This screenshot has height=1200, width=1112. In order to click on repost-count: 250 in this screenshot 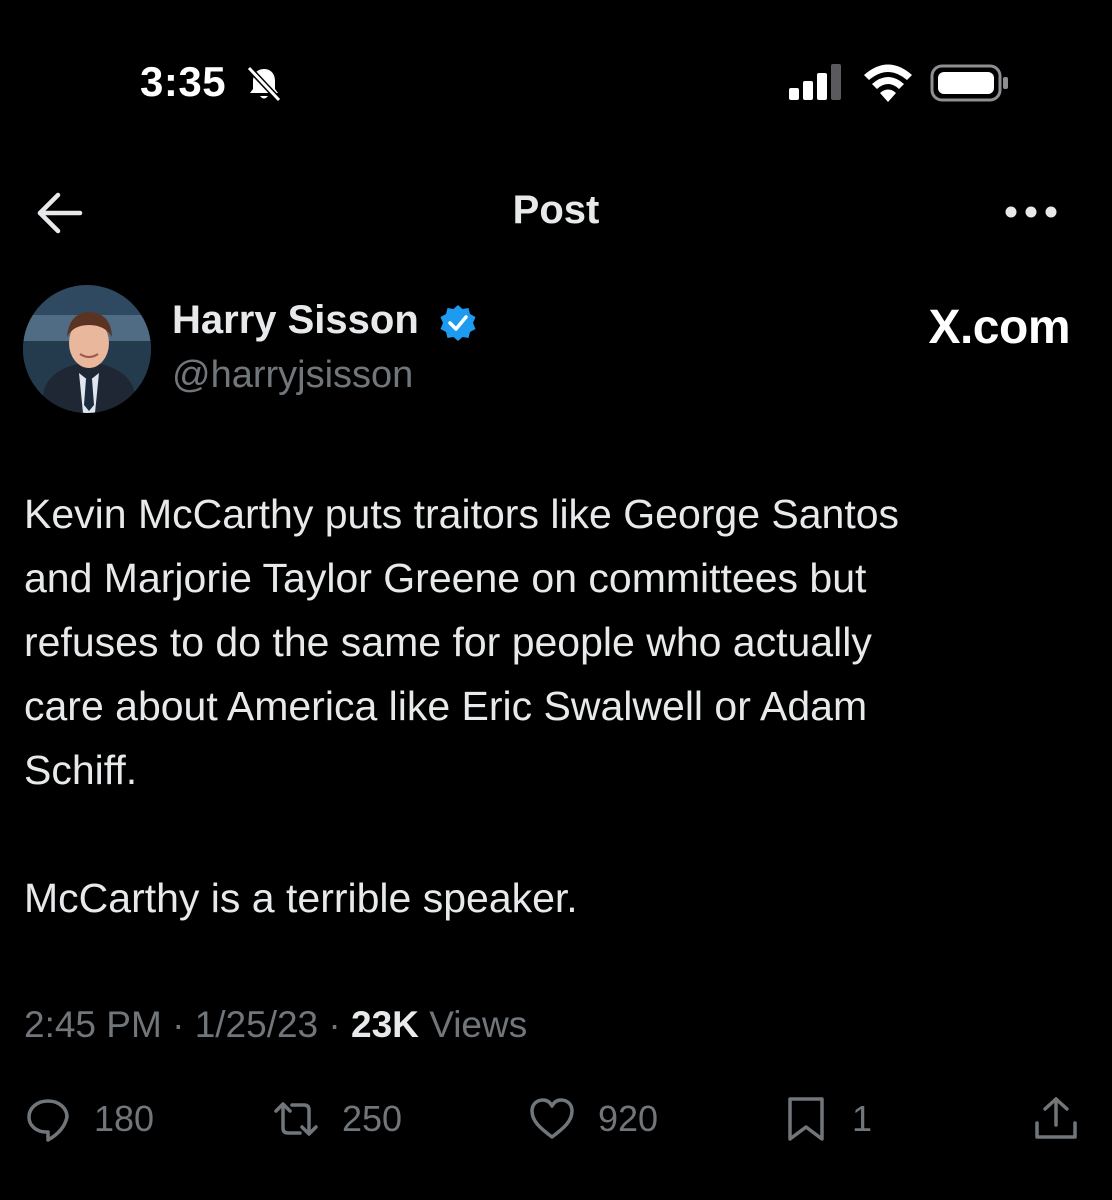, I will do `click(372, 1118)`.